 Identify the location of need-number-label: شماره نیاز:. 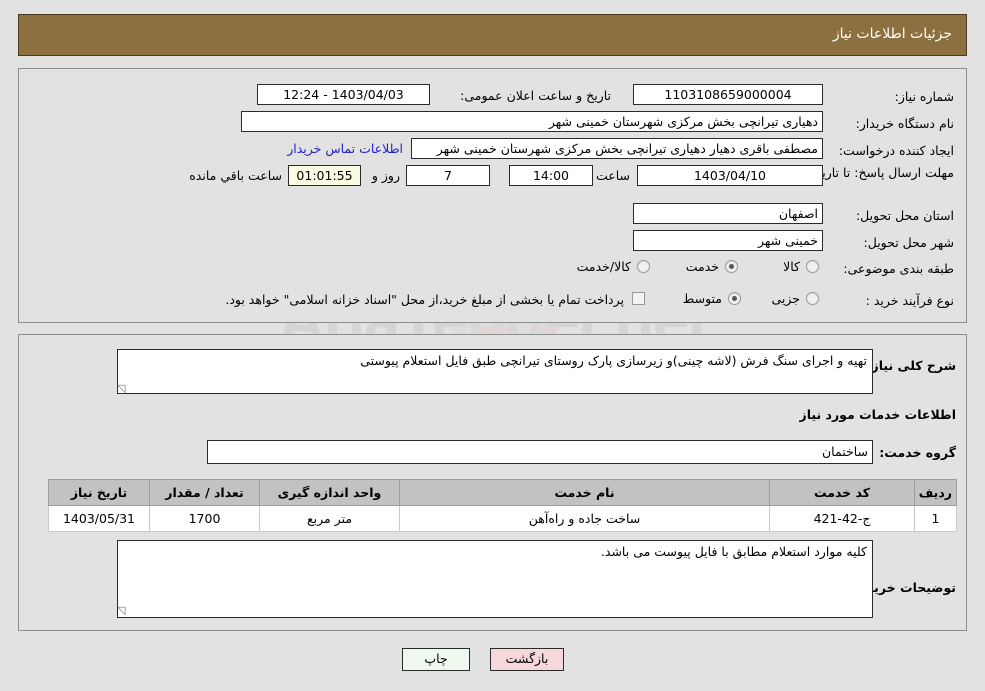
(924, 96).